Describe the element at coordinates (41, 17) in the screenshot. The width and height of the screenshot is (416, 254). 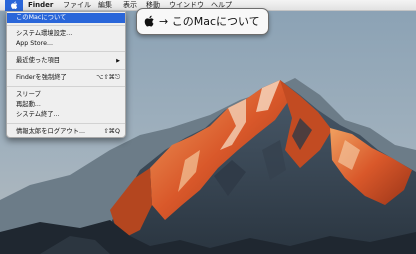
I see `menu-item-label: このMacについて` at that location.